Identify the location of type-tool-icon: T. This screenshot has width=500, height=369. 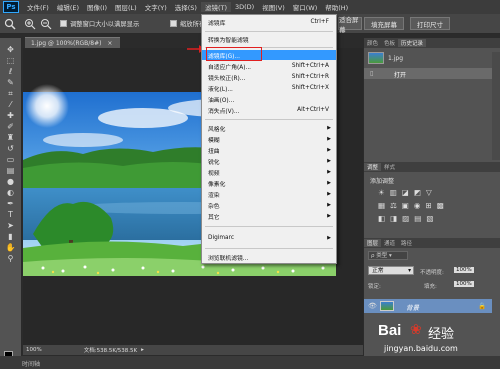
(11, 214).